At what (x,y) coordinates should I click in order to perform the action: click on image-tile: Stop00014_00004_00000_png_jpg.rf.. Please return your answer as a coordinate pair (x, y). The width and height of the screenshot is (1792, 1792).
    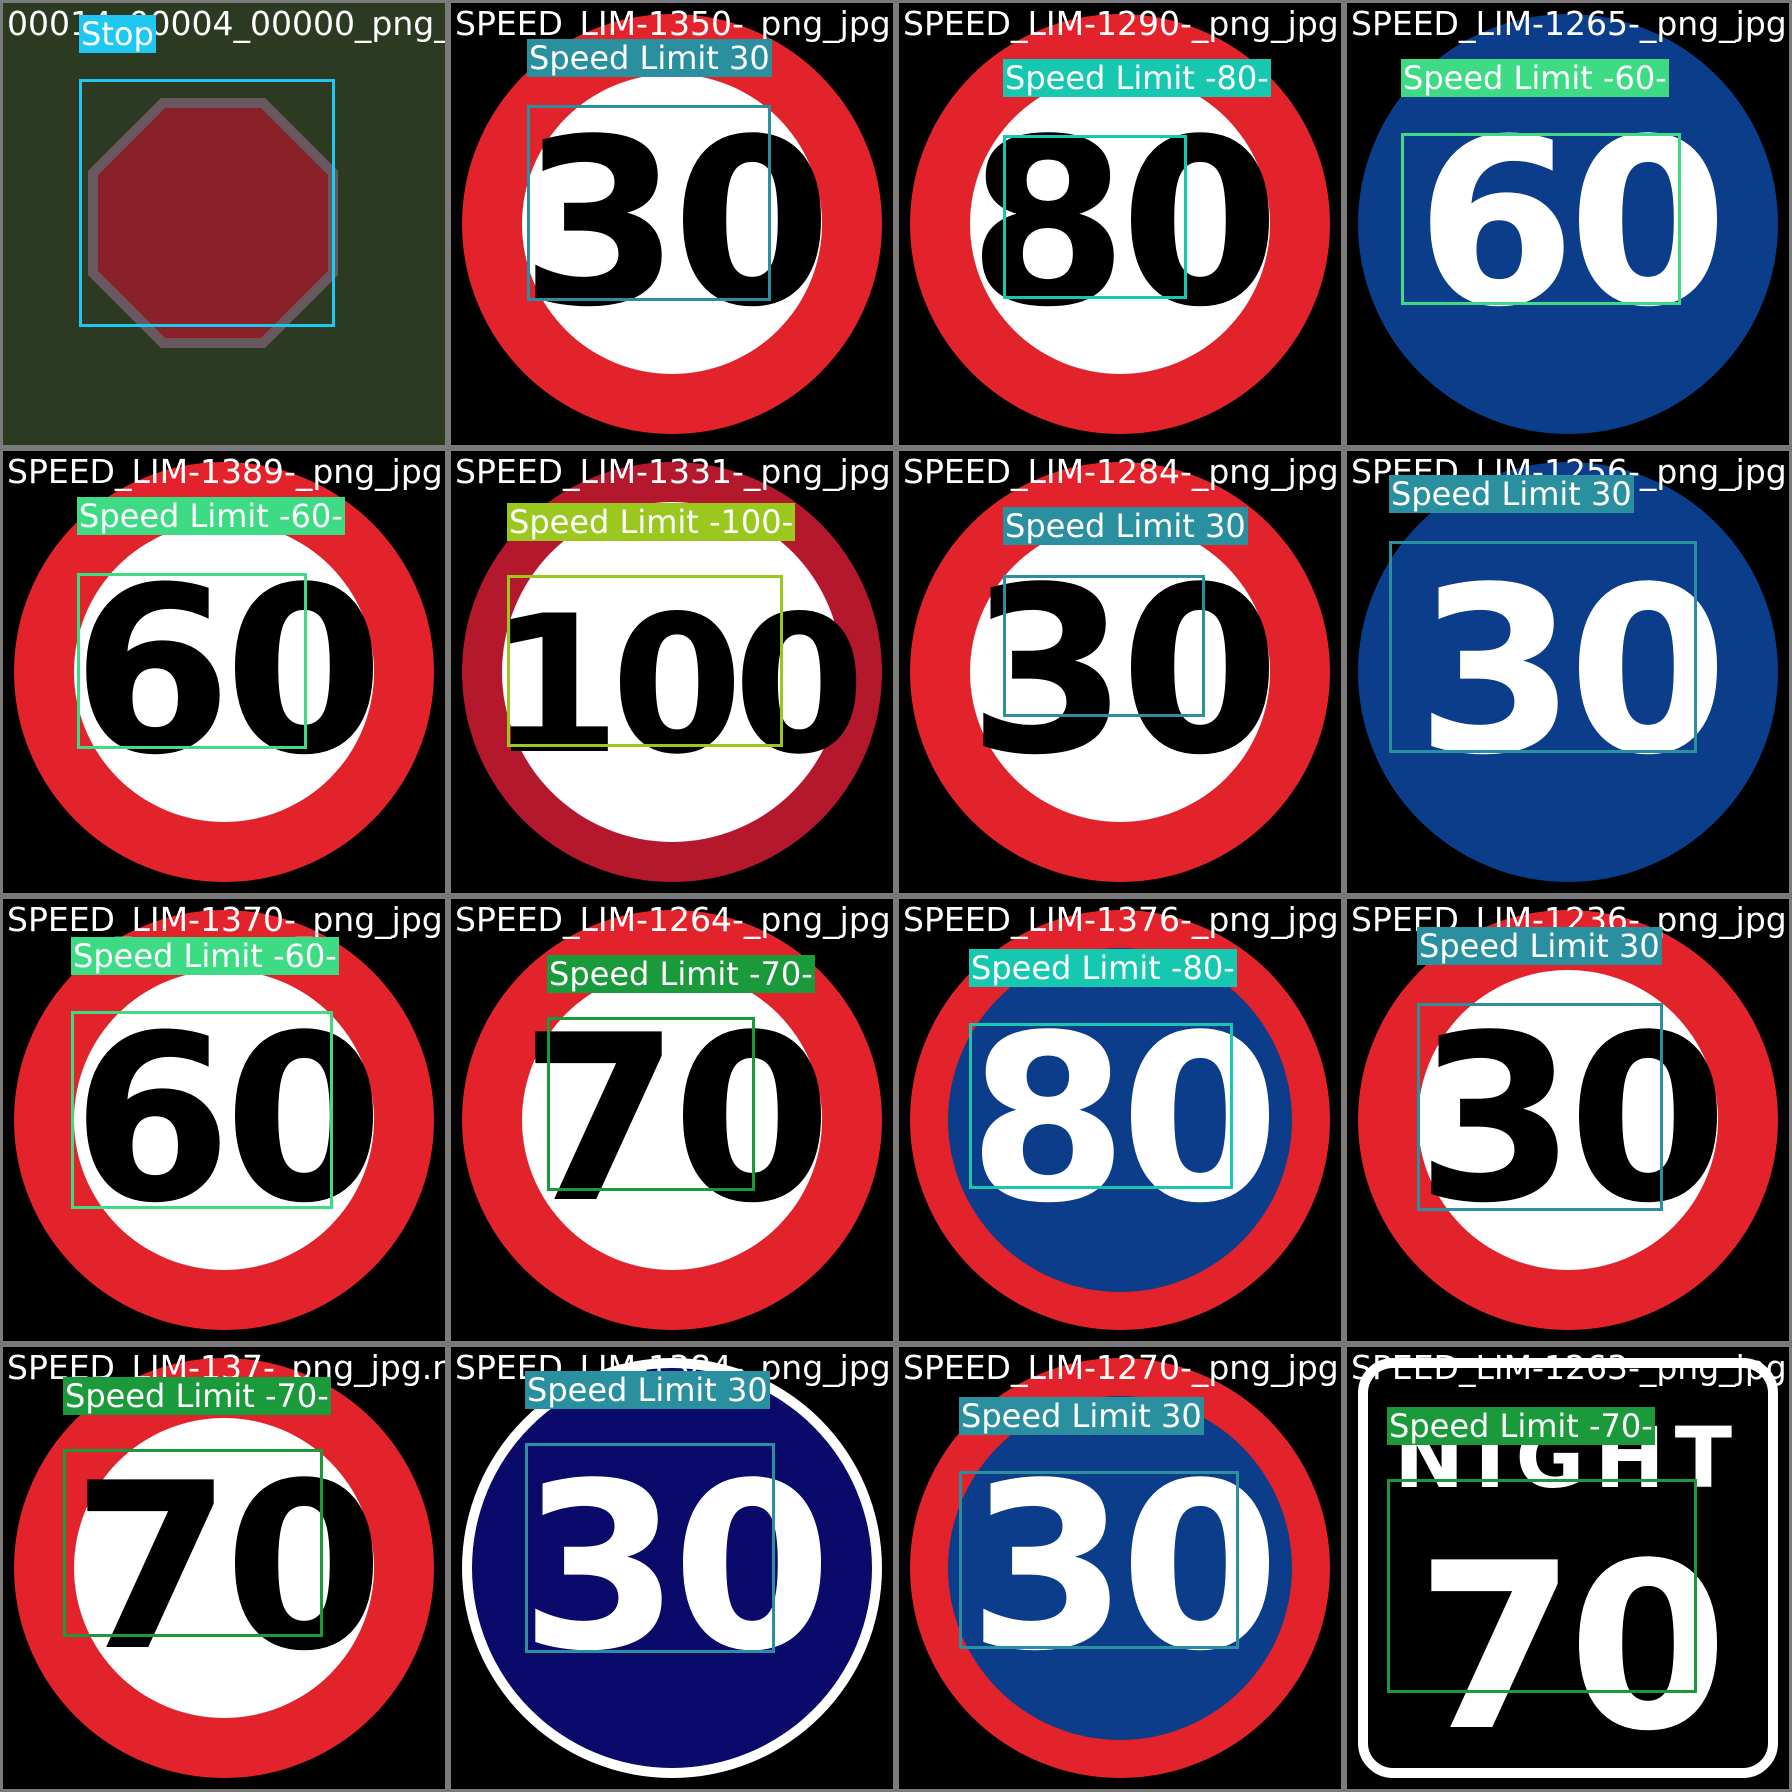
    Looking at the image, I should click on (224, 224).